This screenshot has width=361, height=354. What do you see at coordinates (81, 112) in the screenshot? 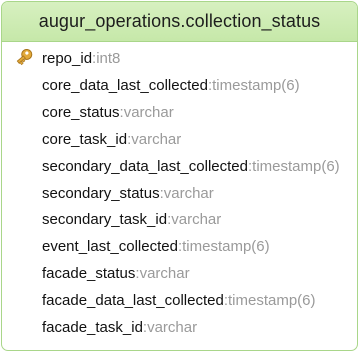
I see `field-name: core_status` at bounding box center [81, 112].